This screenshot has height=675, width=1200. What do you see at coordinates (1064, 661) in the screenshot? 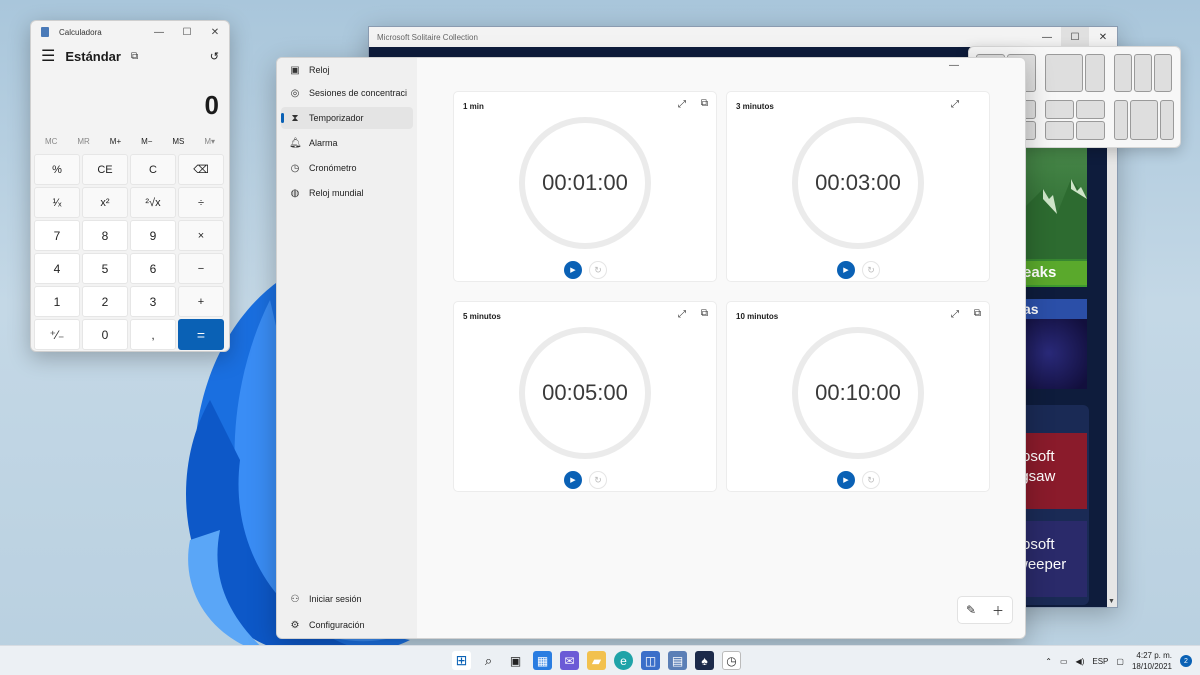
I see `network-icon: ▭` at bounding box center [1064, 661].